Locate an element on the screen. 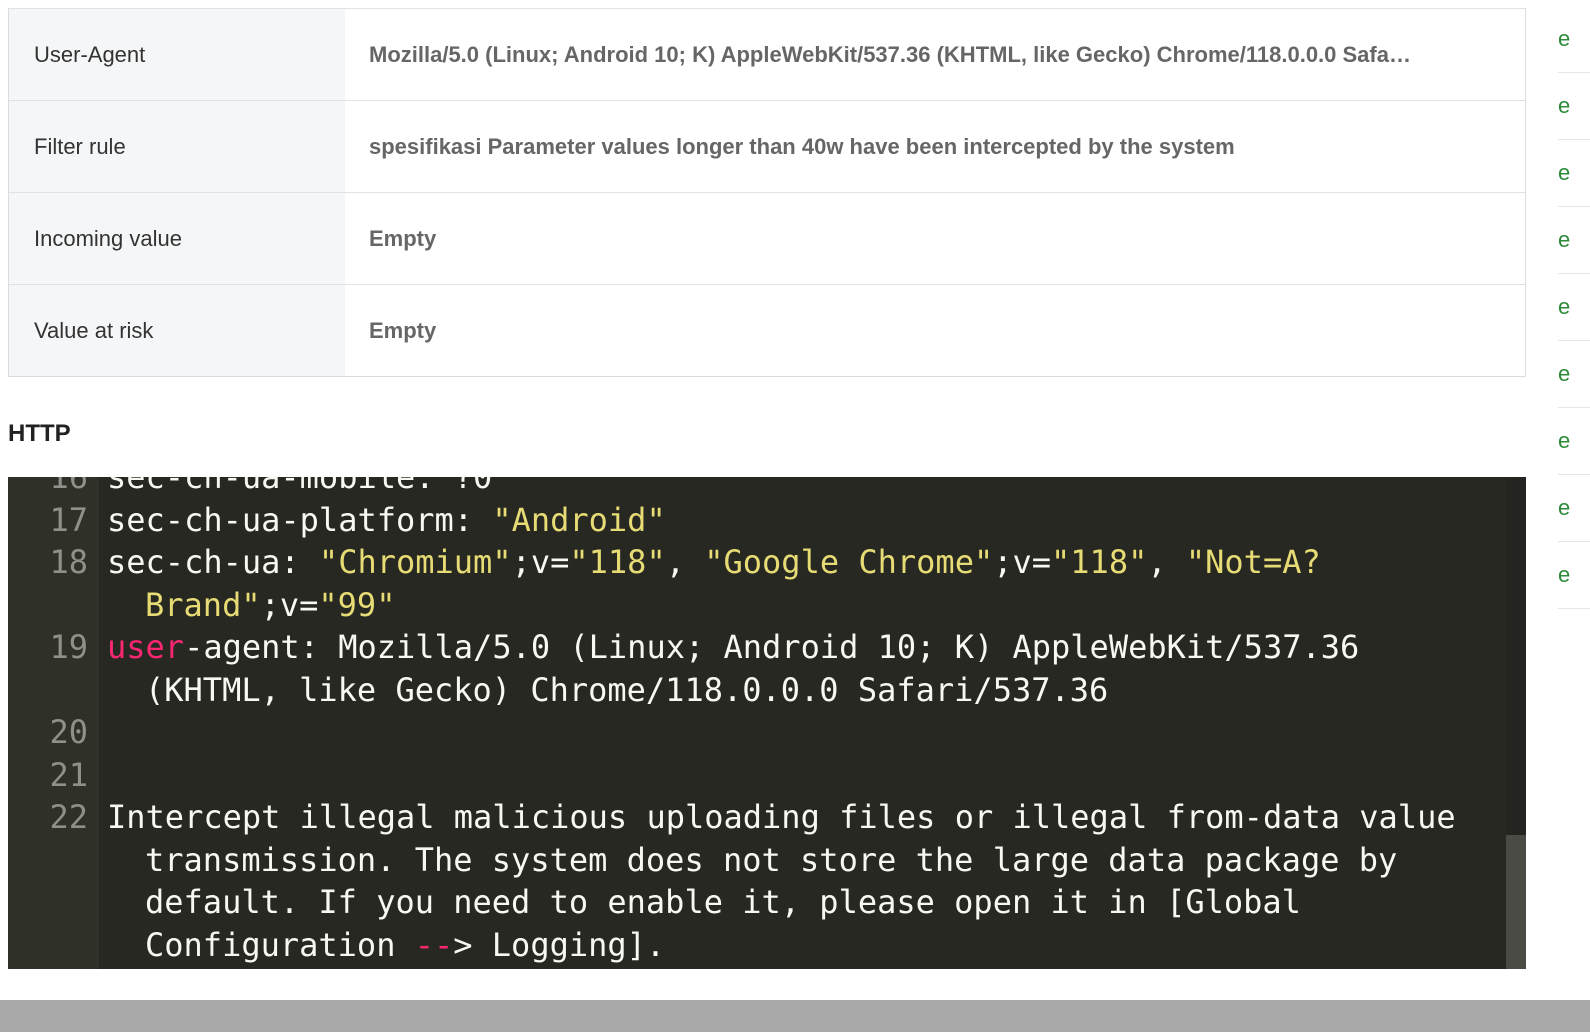 Image resolution: width=1590 pixels, height=1032 pixels. background-page-list: eeeeeeeee is located at coordinates (1573, 500).